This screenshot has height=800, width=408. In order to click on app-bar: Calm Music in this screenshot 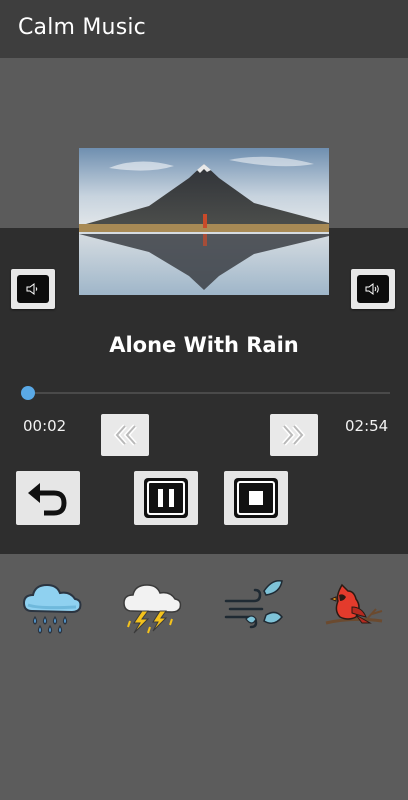, I will do `click(204, 29)`.